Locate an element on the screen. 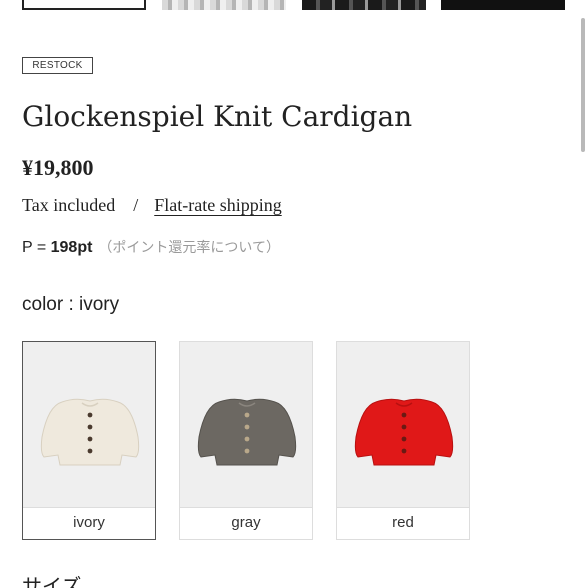 The height and width of the screenshot is (588, 588). flat-rate-shipping-link: Flat-rate shipping is located at coordinates (217, 205).